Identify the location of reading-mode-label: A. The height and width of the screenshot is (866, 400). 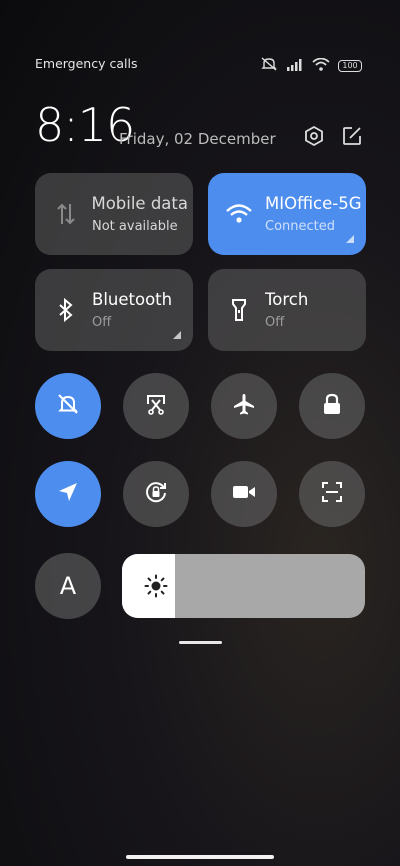
(68, 586).